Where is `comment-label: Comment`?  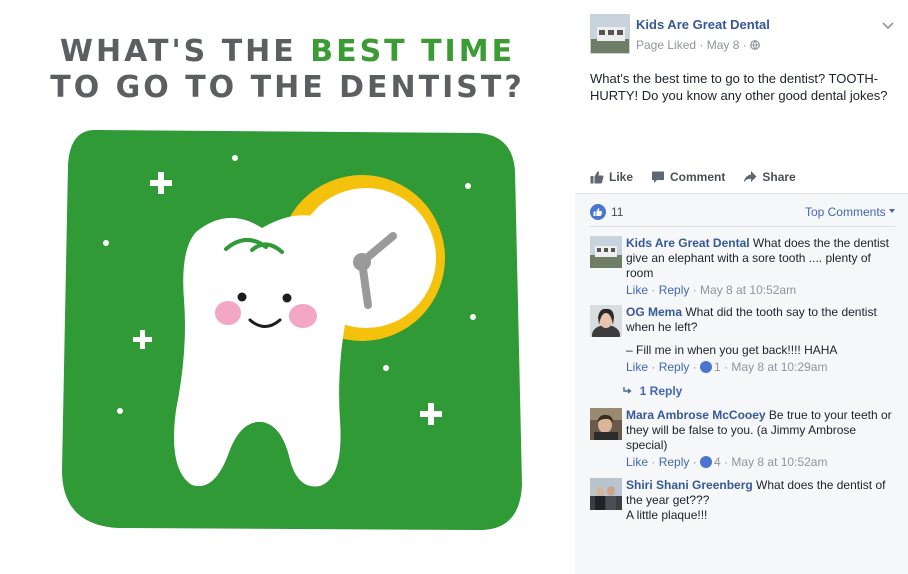 comment-label: Comment is located at coordinates (698, 177).